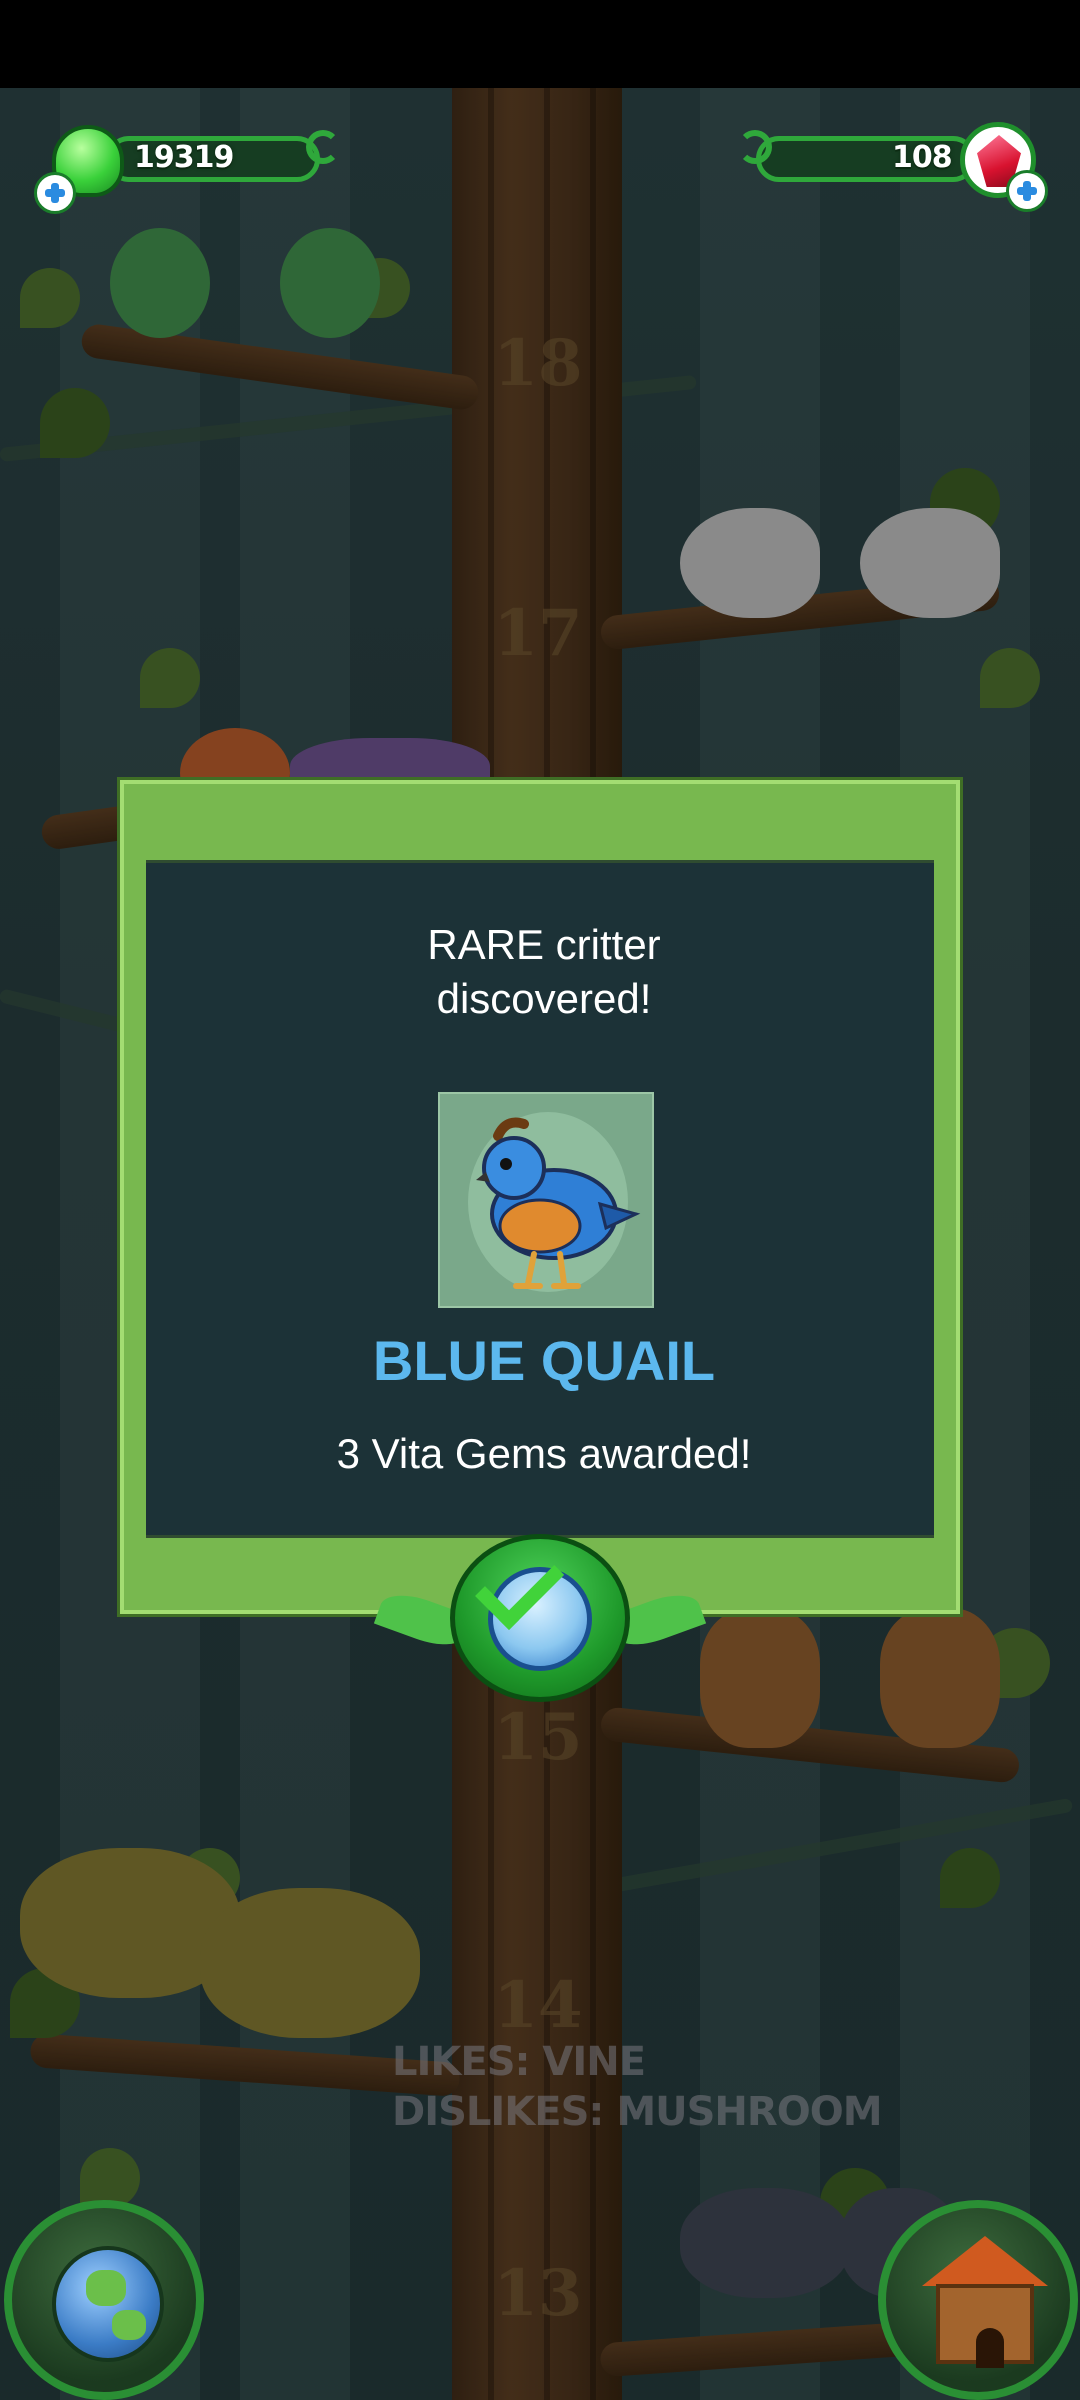 This screenshot has width=1080, height=2400. Describe the element at coordinates (544, 944) in the screenshot. I see `dialog-title-line1: RARE critter` at that location.